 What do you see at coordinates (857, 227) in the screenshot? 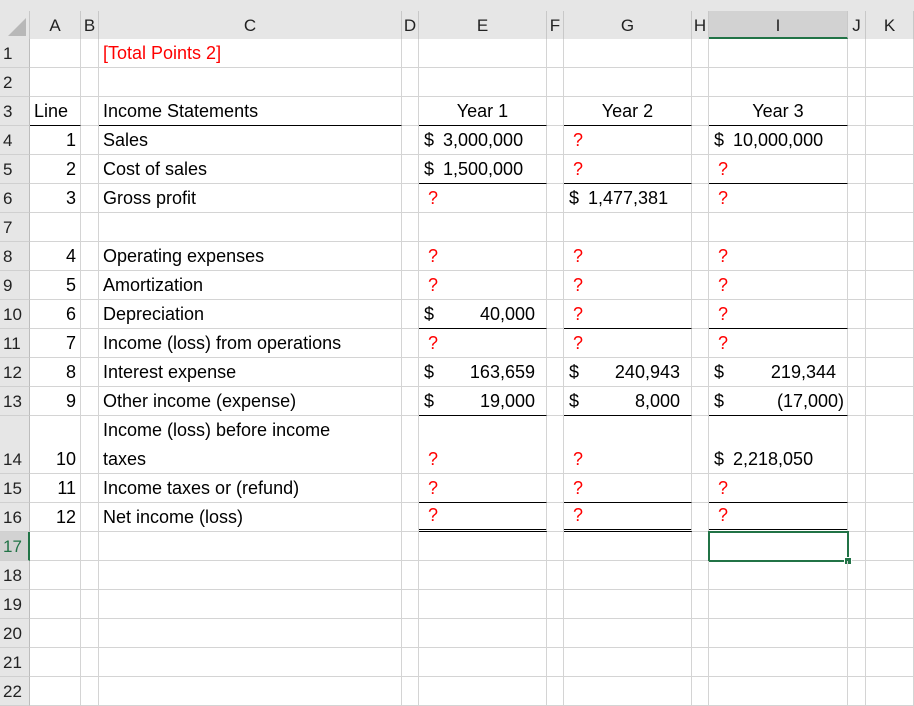
I see `cell-j7` at bounding box center [857, 227].